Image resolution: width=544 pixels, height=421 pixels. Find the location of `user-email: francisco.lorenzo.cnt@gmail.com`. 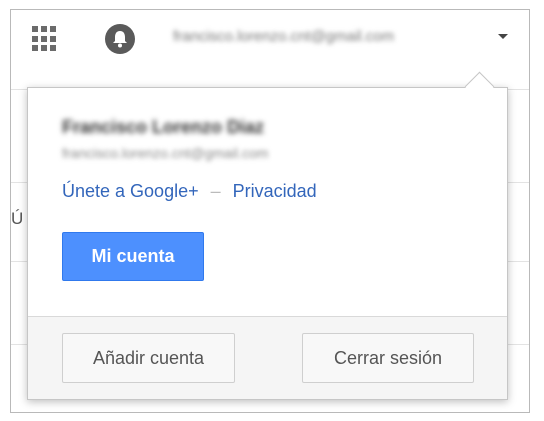

user-email: francisco.lorenzo.cnt@gmail.com is located at coordinates (165, 153).